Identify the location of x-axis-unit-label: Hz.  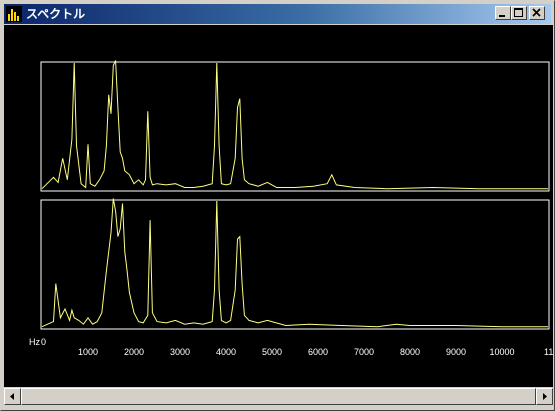
(34, 342).